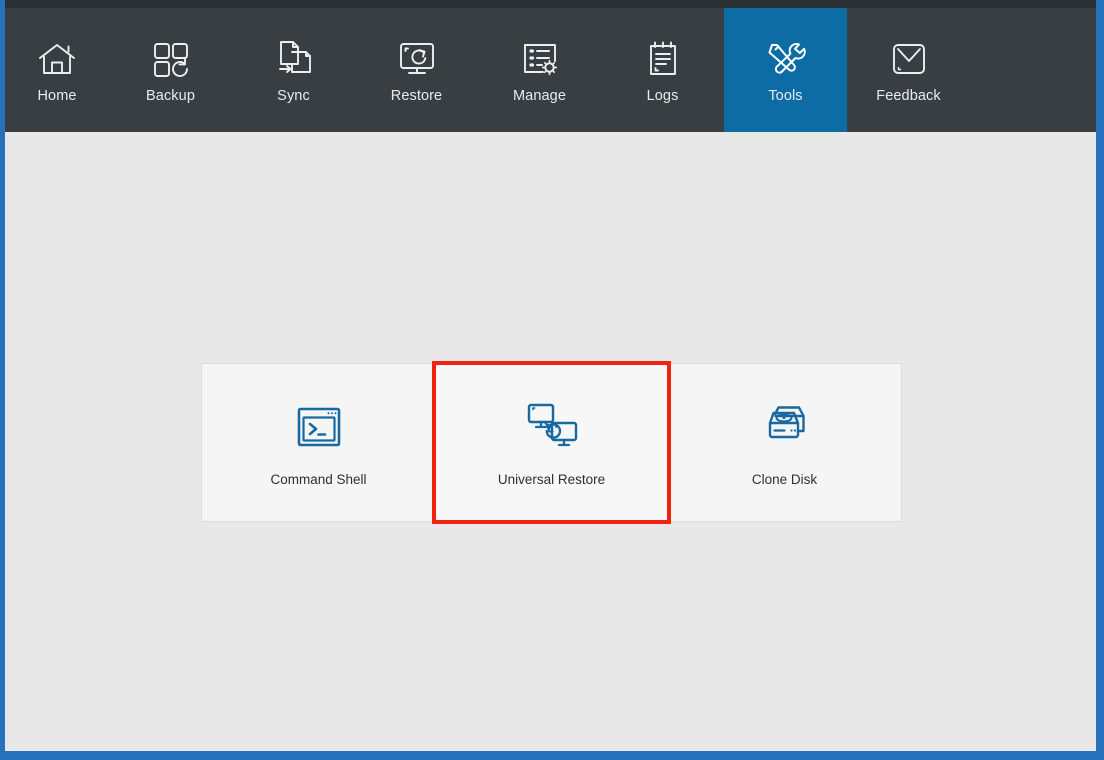 The image size is (1104, 760). I want to click on title-bar-strip, so click(550, 4).